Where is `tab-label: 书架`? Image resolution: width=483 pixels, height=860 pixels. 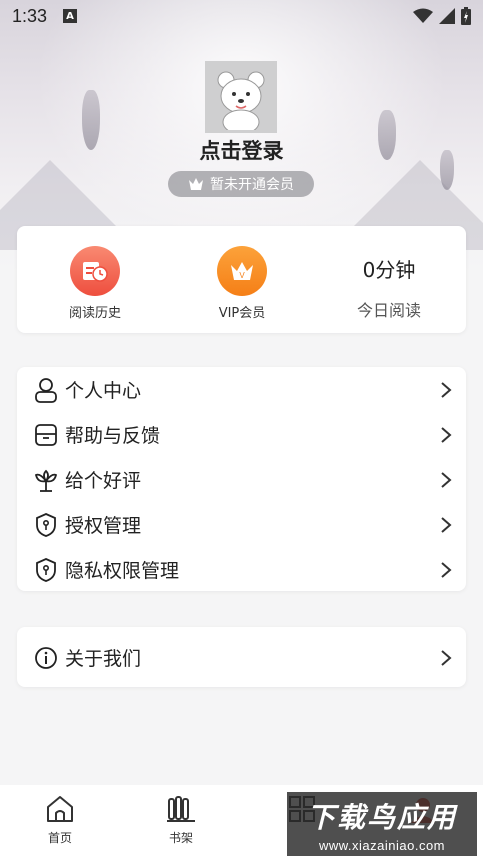
tab-label: 书架 is located at coordinates (180, 838).